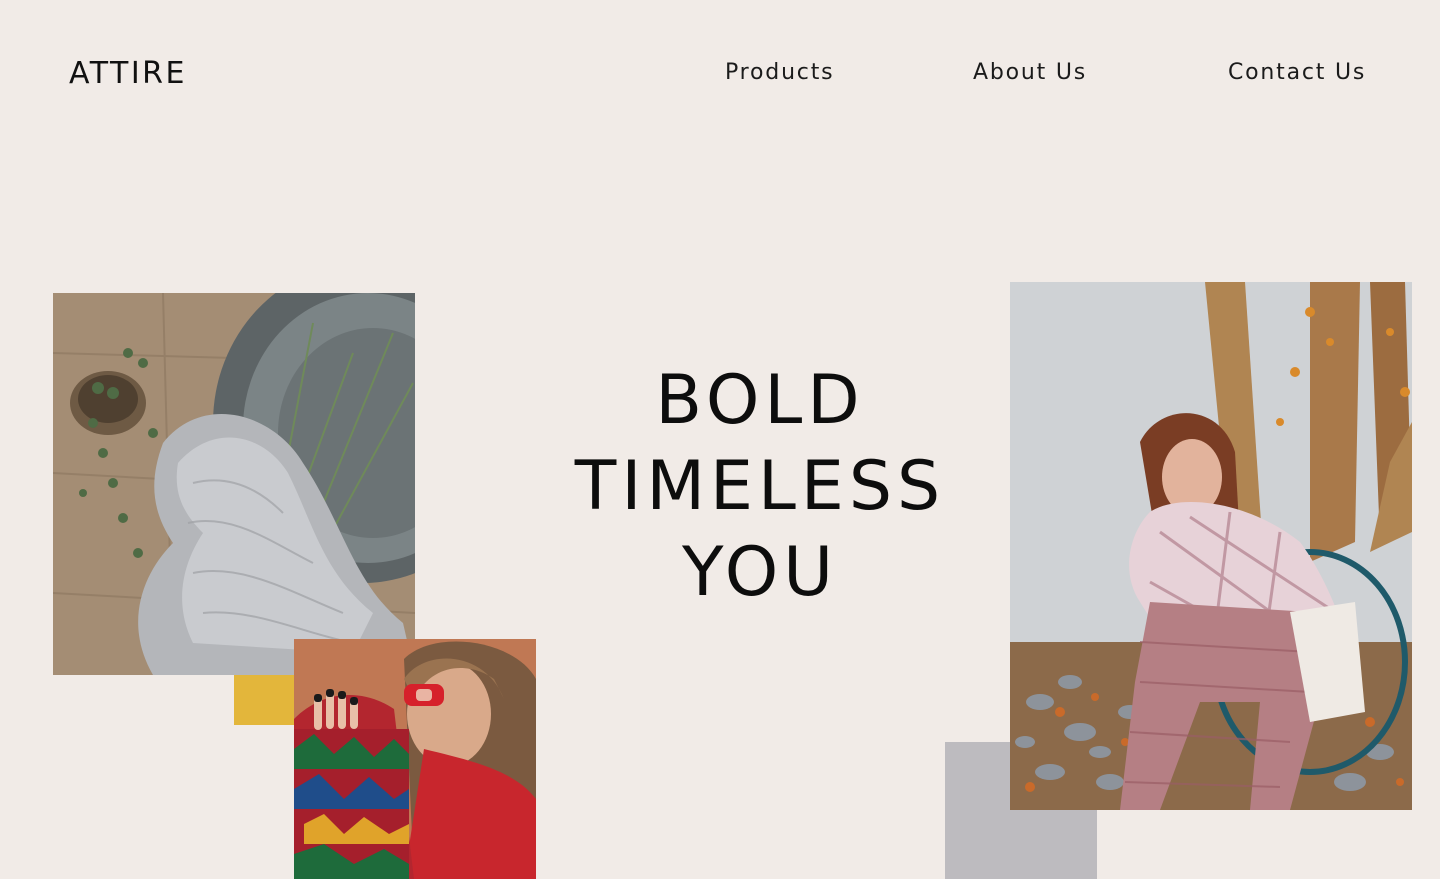 This screenshot has width=1440, height=879. What do you see at coordinates (415, 759) in the screenshot?
I see `red-sweater-photo` at bounding box center [415, 759].